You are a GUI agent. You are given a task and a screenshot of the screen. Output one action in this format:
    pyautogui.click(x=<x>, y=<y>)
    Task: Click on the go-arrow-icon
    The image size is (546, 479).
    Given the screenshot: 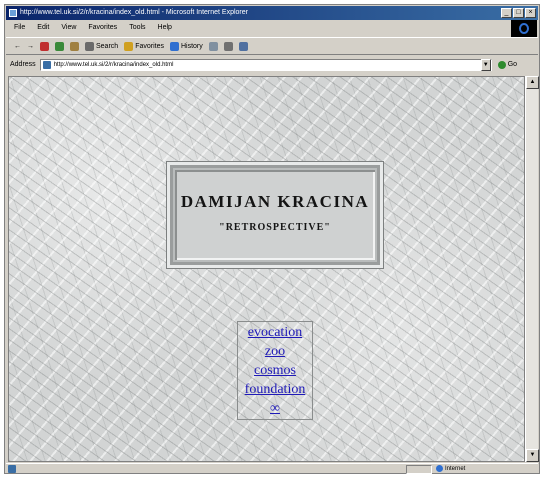 What is the action you would take?
    pyautogui.click(x=501, y=64)
    